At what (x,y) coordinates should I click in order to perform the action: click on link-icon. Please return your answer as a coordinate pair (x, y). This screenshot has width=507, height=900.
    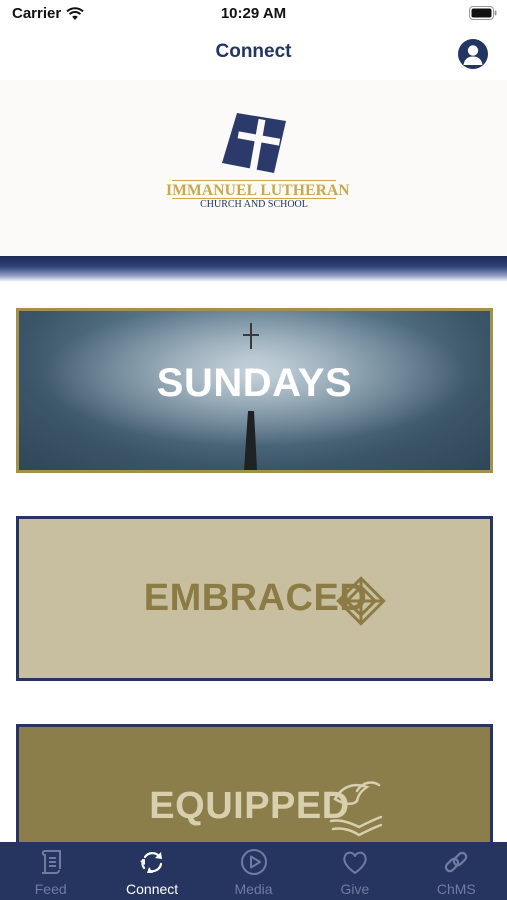
    Looking at the image, I should click on (456, 862).